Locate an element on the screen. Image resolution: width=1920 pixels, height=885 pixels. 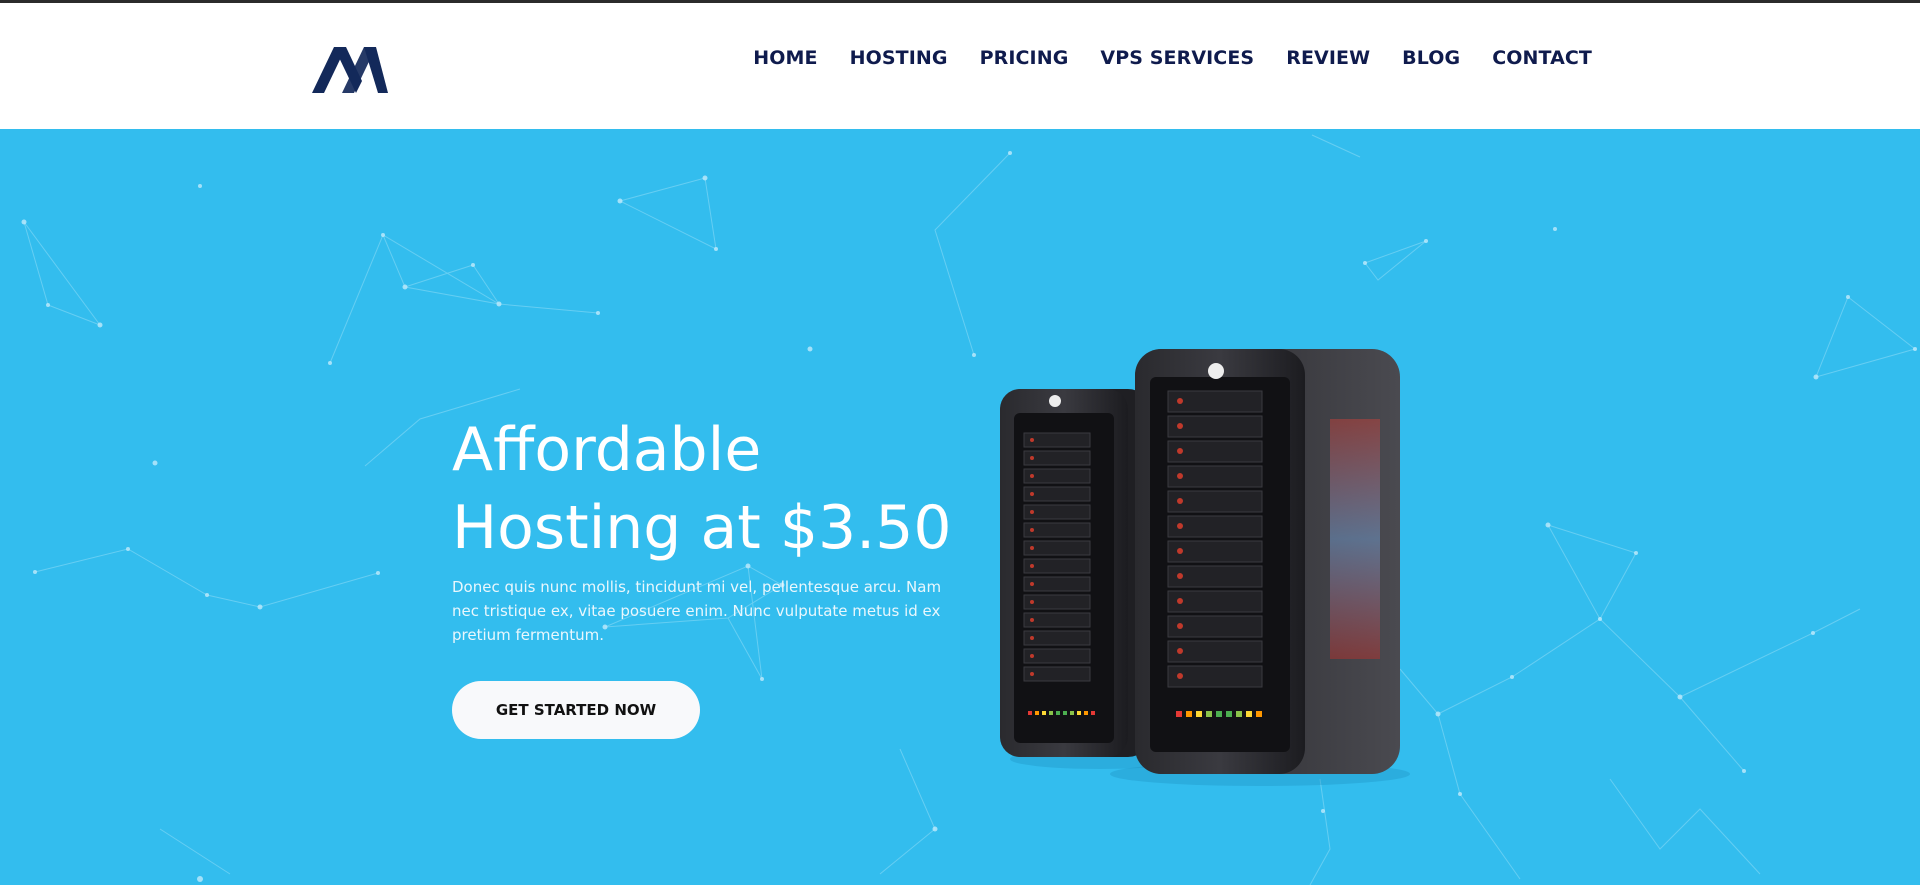
brand-logo is located at coordinates (350, 69).